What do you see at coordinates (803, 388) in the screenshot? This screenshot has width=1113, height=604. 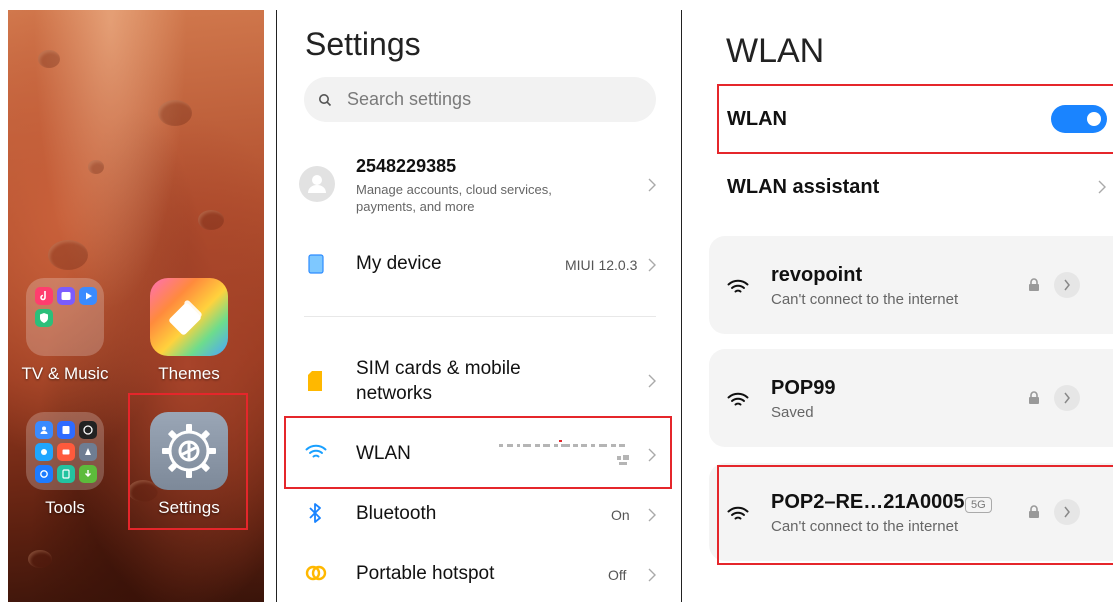 I see `network-name: POP99` at bounding box center [803, 388].